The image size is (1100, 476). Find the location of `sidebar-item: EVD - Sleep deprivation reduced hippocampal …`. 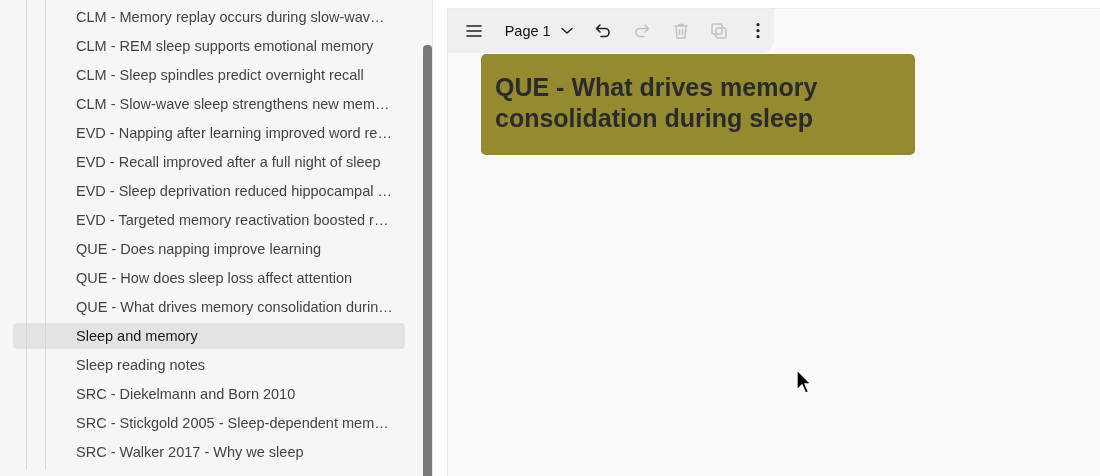

sidebar-item: EVD - Sleep deprivation reduced hippocampal … is located at coordinates (209, 191).